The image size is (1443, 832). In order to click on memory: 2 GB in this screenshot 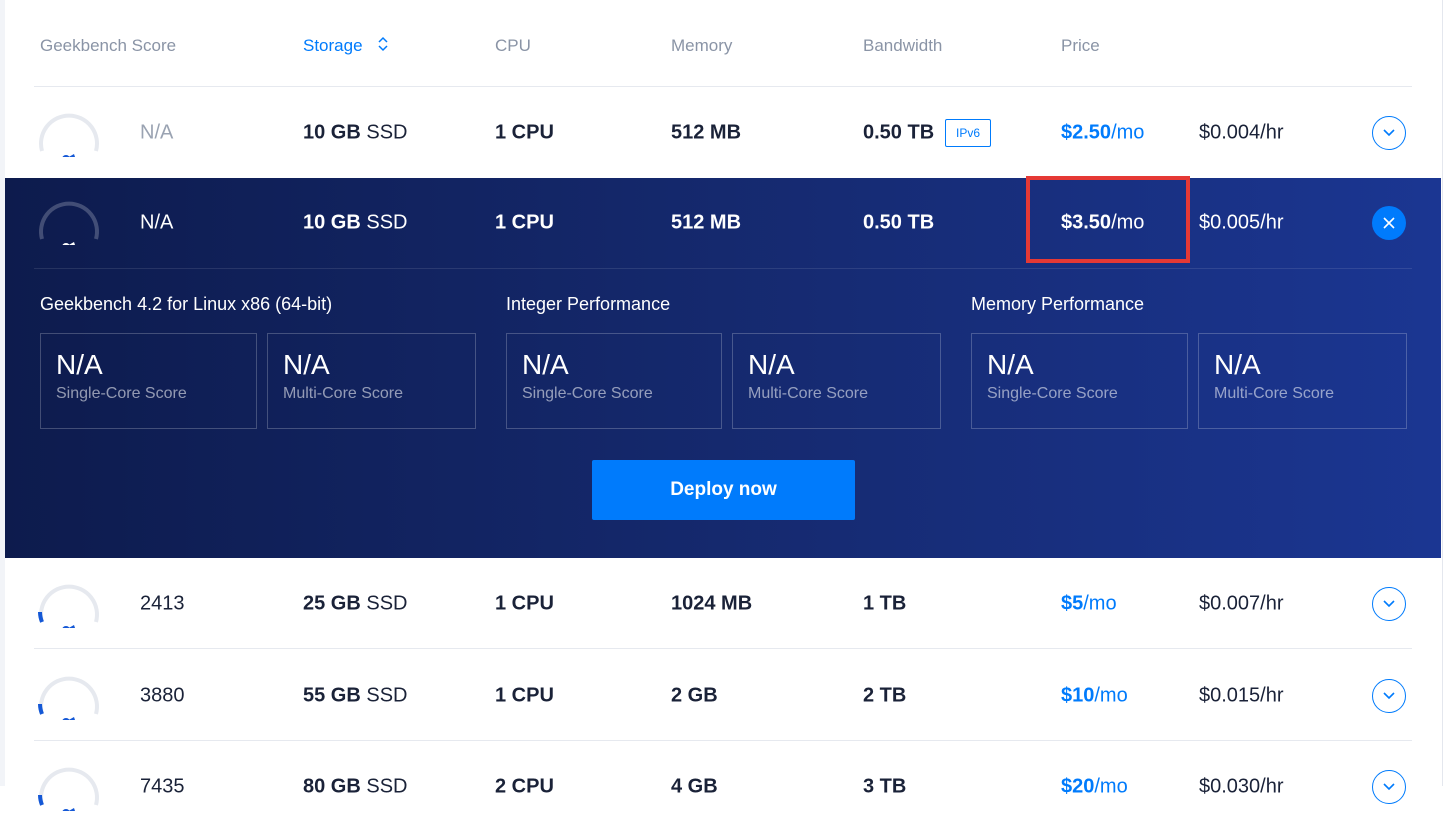, I will do `click(694, 695)`.